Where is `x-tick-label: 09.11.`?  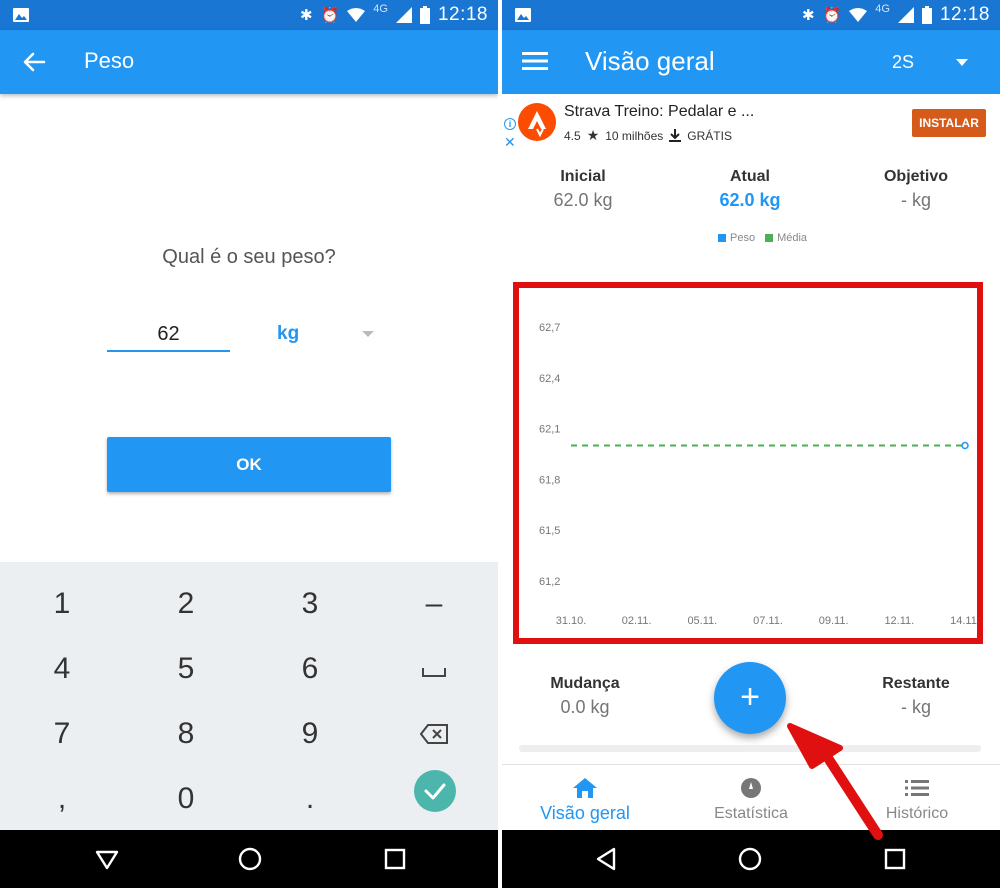 x-tick-label: 09.11. is located at coordinates (834, 621).